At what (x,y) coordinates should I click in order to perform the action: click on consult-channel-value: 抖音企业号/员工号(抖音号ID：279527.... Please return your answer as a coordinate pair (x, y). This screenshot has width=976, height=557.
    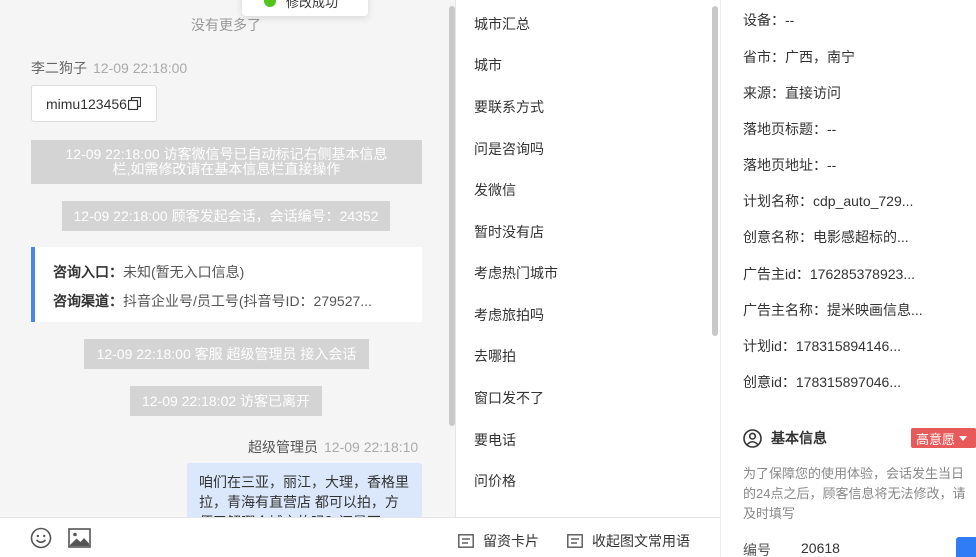
    Looking at the image, I should click on (247, 301).